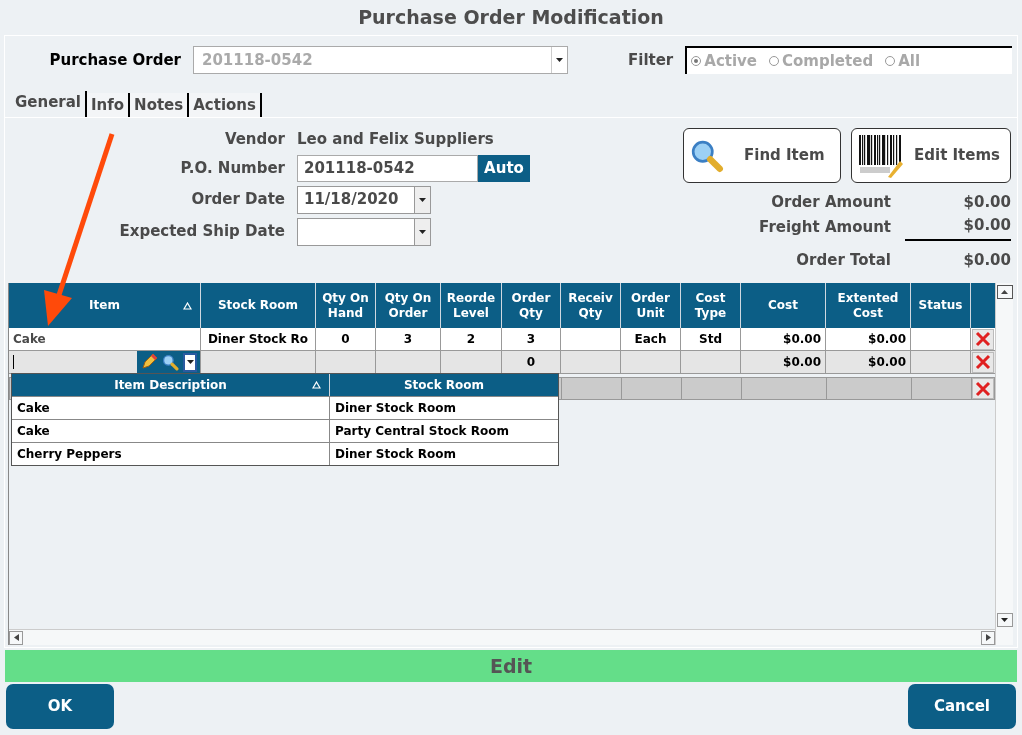  I want to click on vertical-scrollbar, so click(1004, 464).